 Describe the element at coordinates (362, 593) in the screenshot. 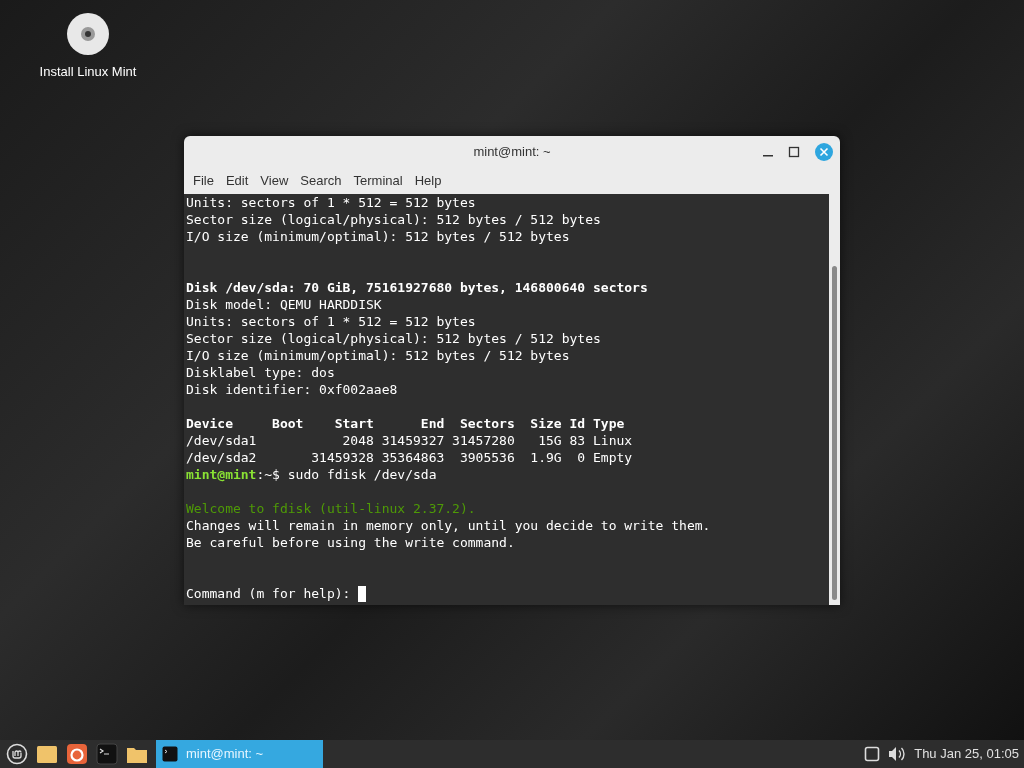

I see `text-cursor` at that location.